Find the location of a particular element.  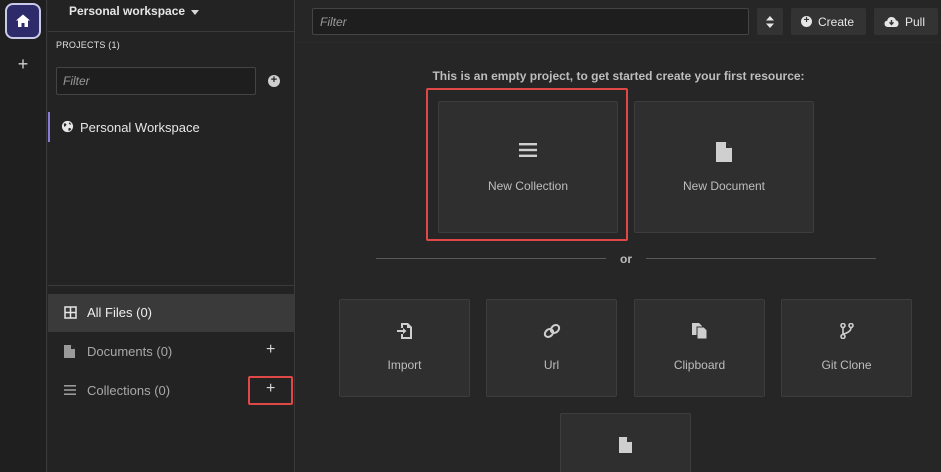

projects-label: PROJECTS (1) is located at coordinates (88, 45).